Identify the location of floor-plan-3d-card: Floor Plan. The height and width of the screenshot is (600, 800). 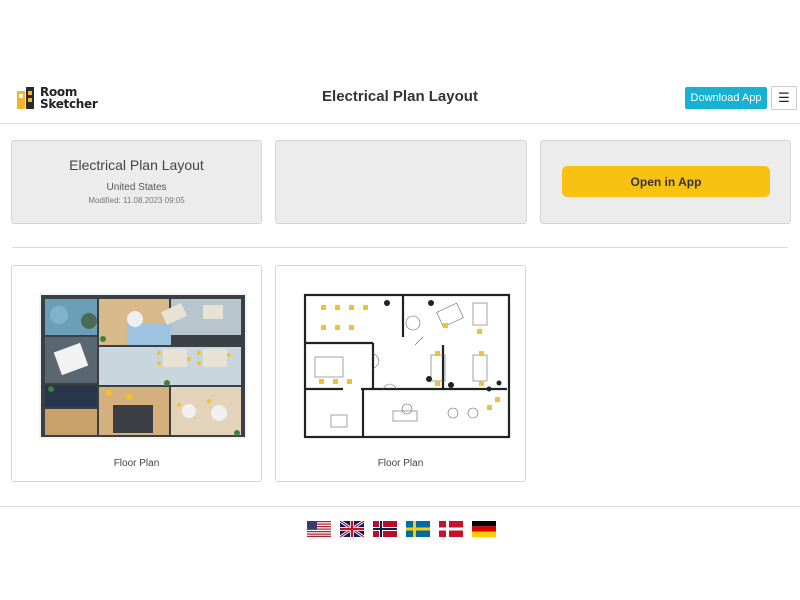
(136, 373).